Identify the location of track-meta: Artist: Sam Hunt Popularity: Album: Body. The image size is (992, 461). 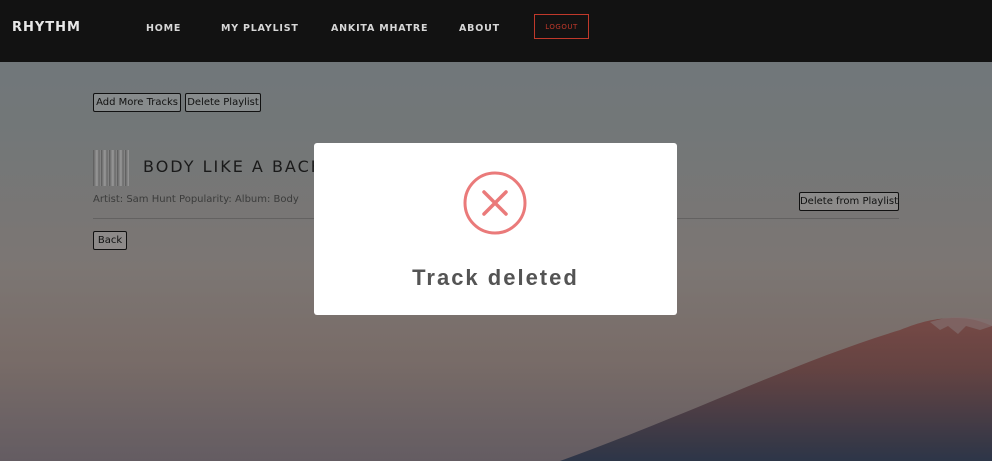
(196, 199).